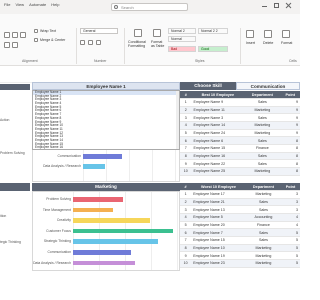 The height and width of the screenshot is (300, 320). Describe the element at coordinates (286, 43) in the screenshot. I see `format-button: Format` at that location.